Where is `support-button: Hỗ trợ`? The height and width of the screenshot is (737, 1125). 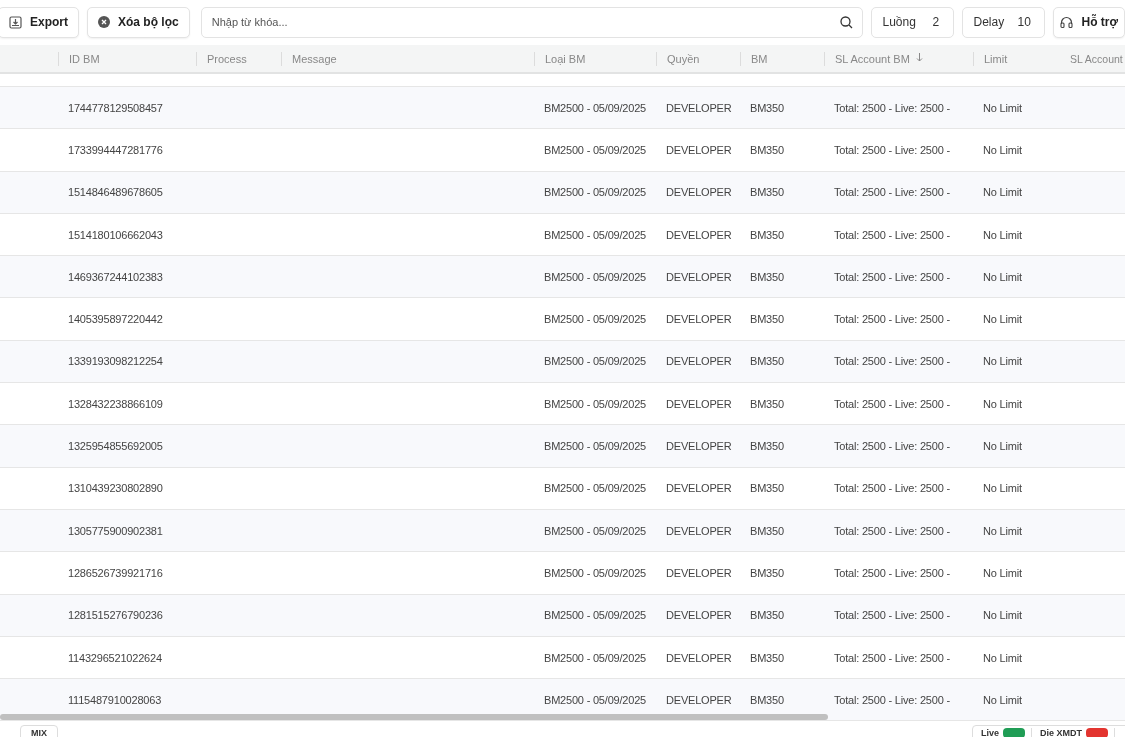
support-button: Hỗ trợ is located at coordinates (1089, 22).